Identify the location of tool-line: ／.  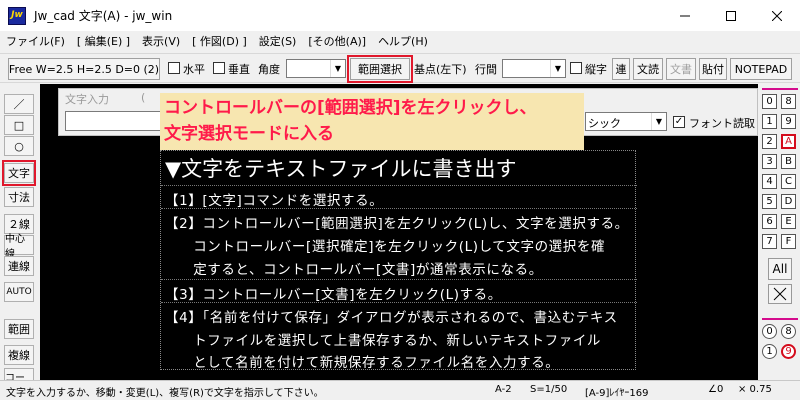
(19, 104).